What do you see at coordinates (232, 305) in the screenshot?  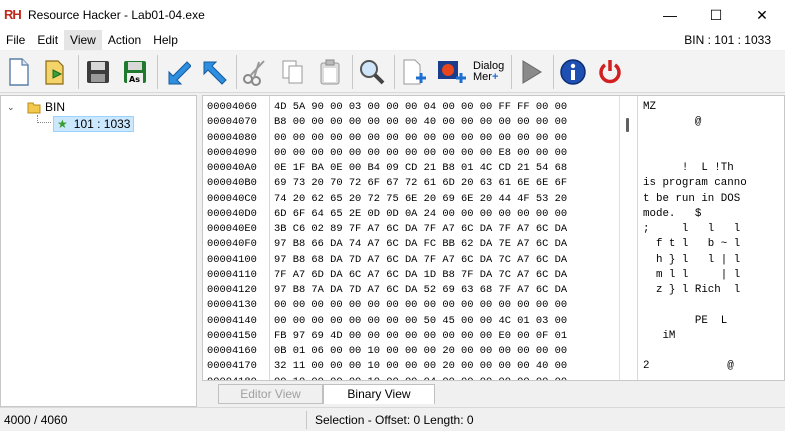 I see `hex-offset: 00004130` at bounding box center [232, 305].